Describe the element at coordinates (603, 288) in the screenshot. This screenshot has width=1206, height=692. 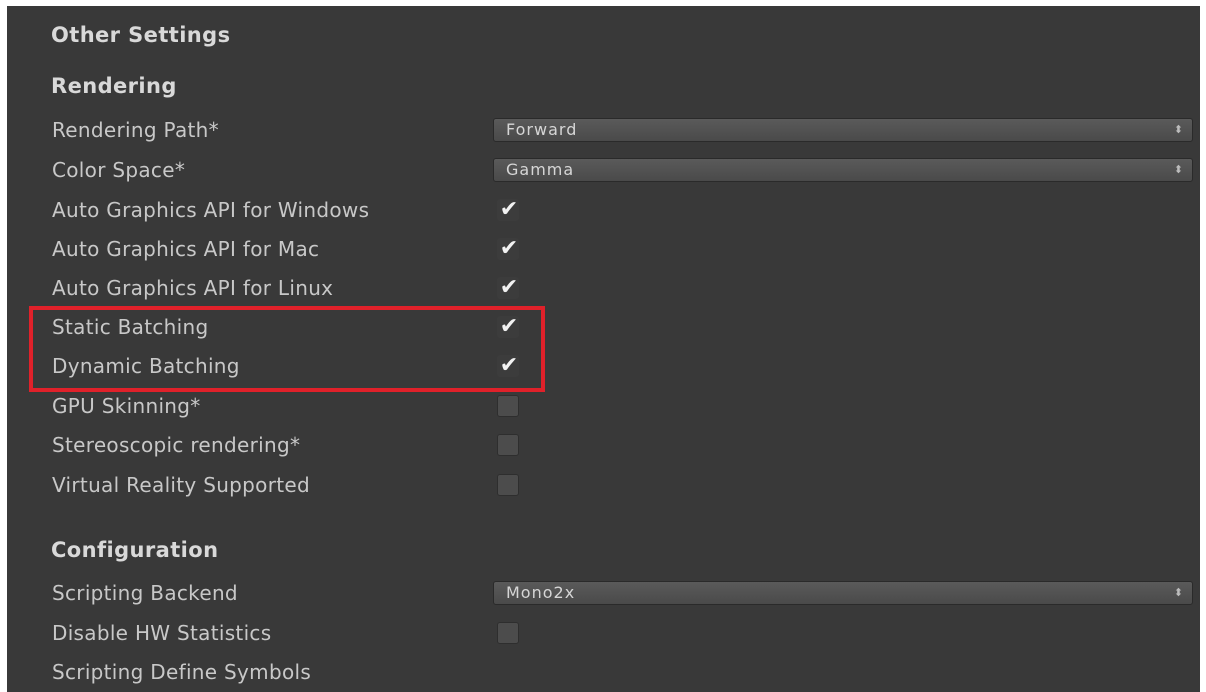
I see `auto-graphics-linux-row: Auto Graphics API for Linux ✔` at that location.